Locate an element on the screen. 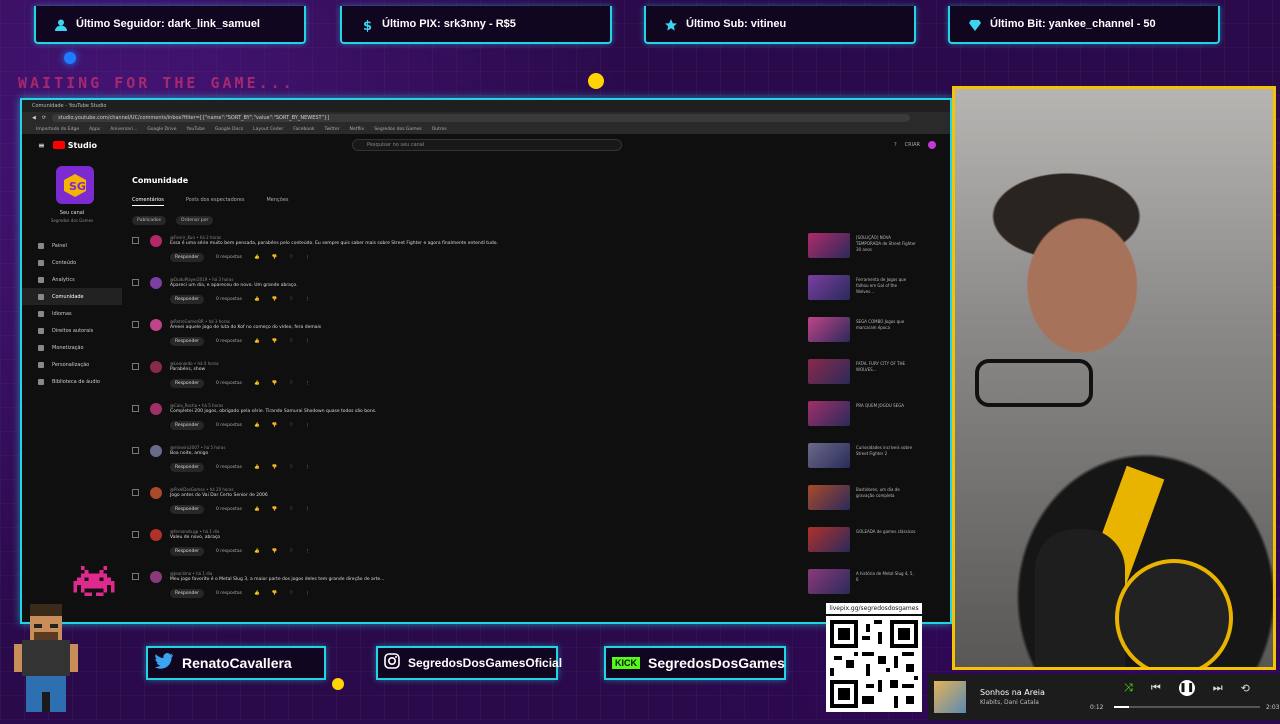 The width and height of the screenshot is (1280, 724). comment-author: @PixelDosGames is located at coordinates (187, 489).